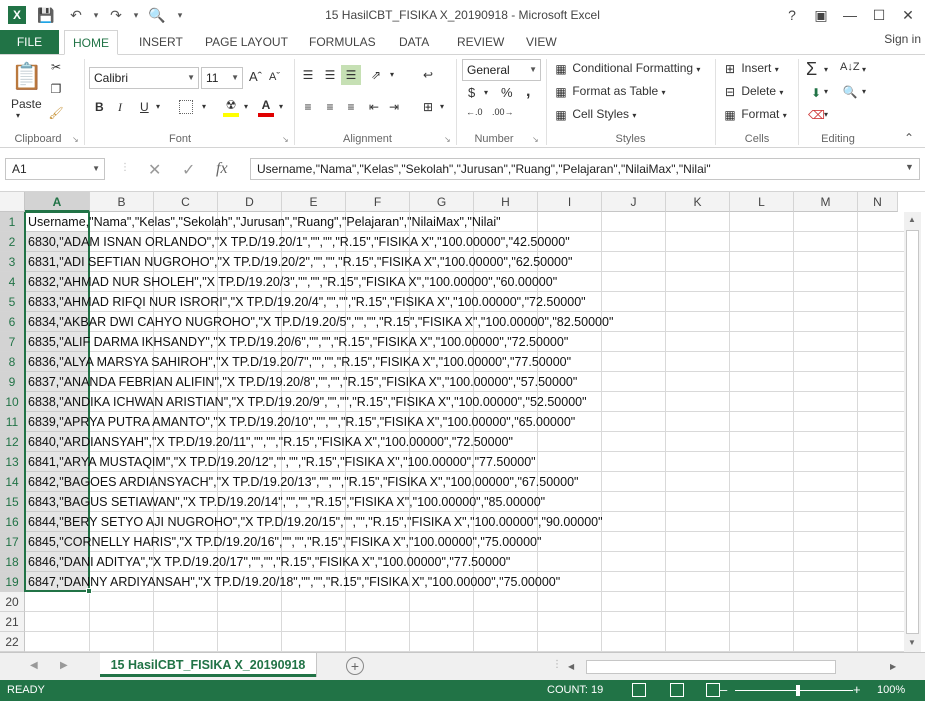 This screenshot has width=925, height=701. Describe the element at coordinates (122, 202) in the screenshot. I see `column-header-b: B` at that location.